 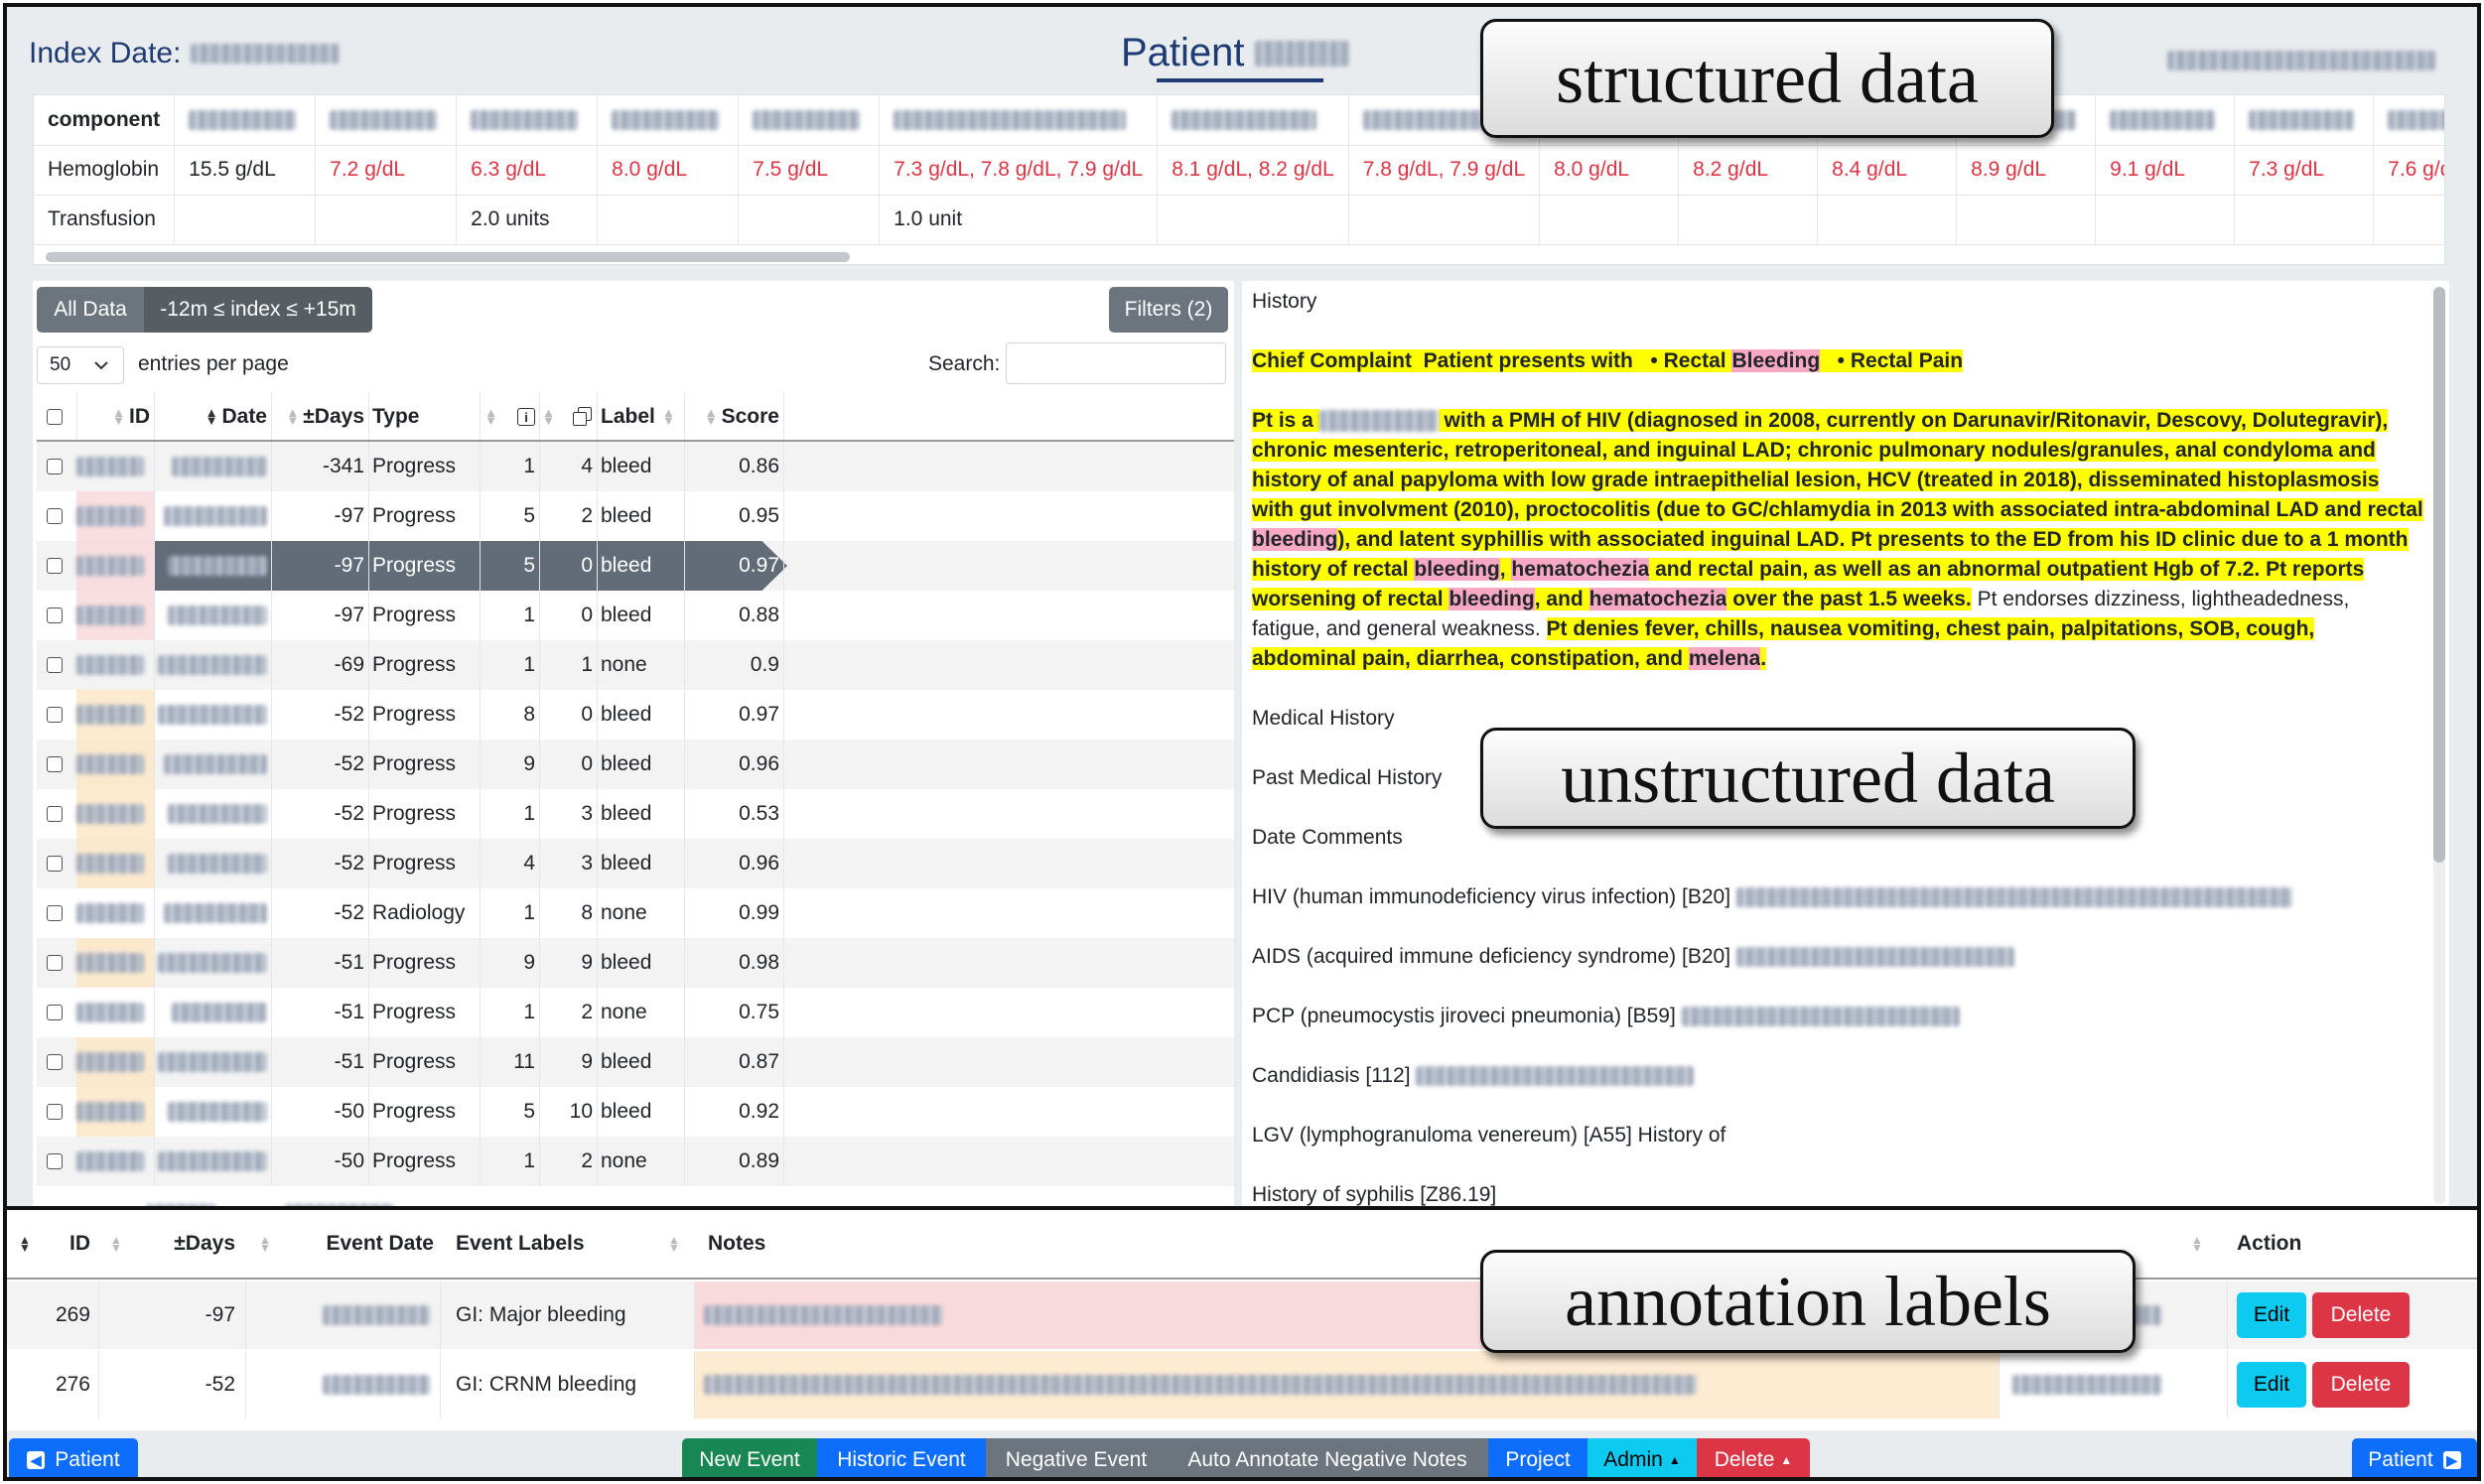 What do you see at coordinates (258, 310) in the screenshot?
I see `date-range-button: -12m ≤ index ≤ +15m` at bounding box center [258, 310].